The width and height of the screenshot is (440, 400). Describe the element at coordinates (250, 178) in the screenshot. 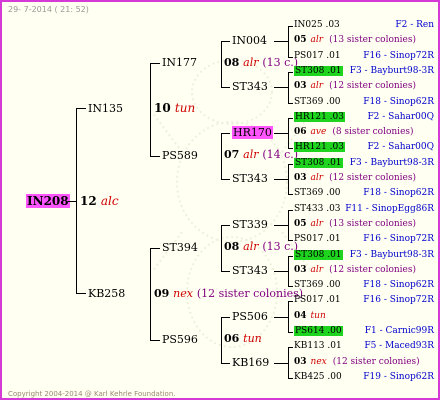

I see `g3-st343-b: ST343` at that location.